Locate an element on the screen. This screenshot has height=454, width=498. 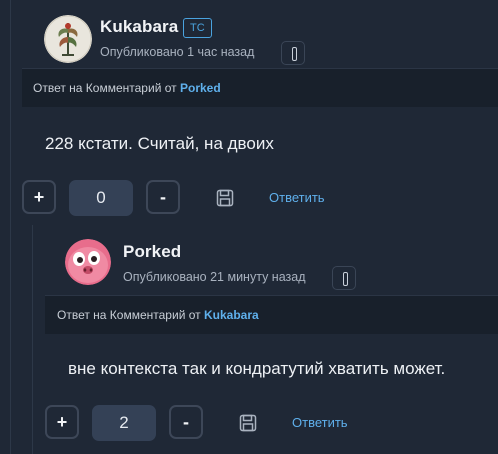
vote-score: 0 is located at coordinates (101, 198).